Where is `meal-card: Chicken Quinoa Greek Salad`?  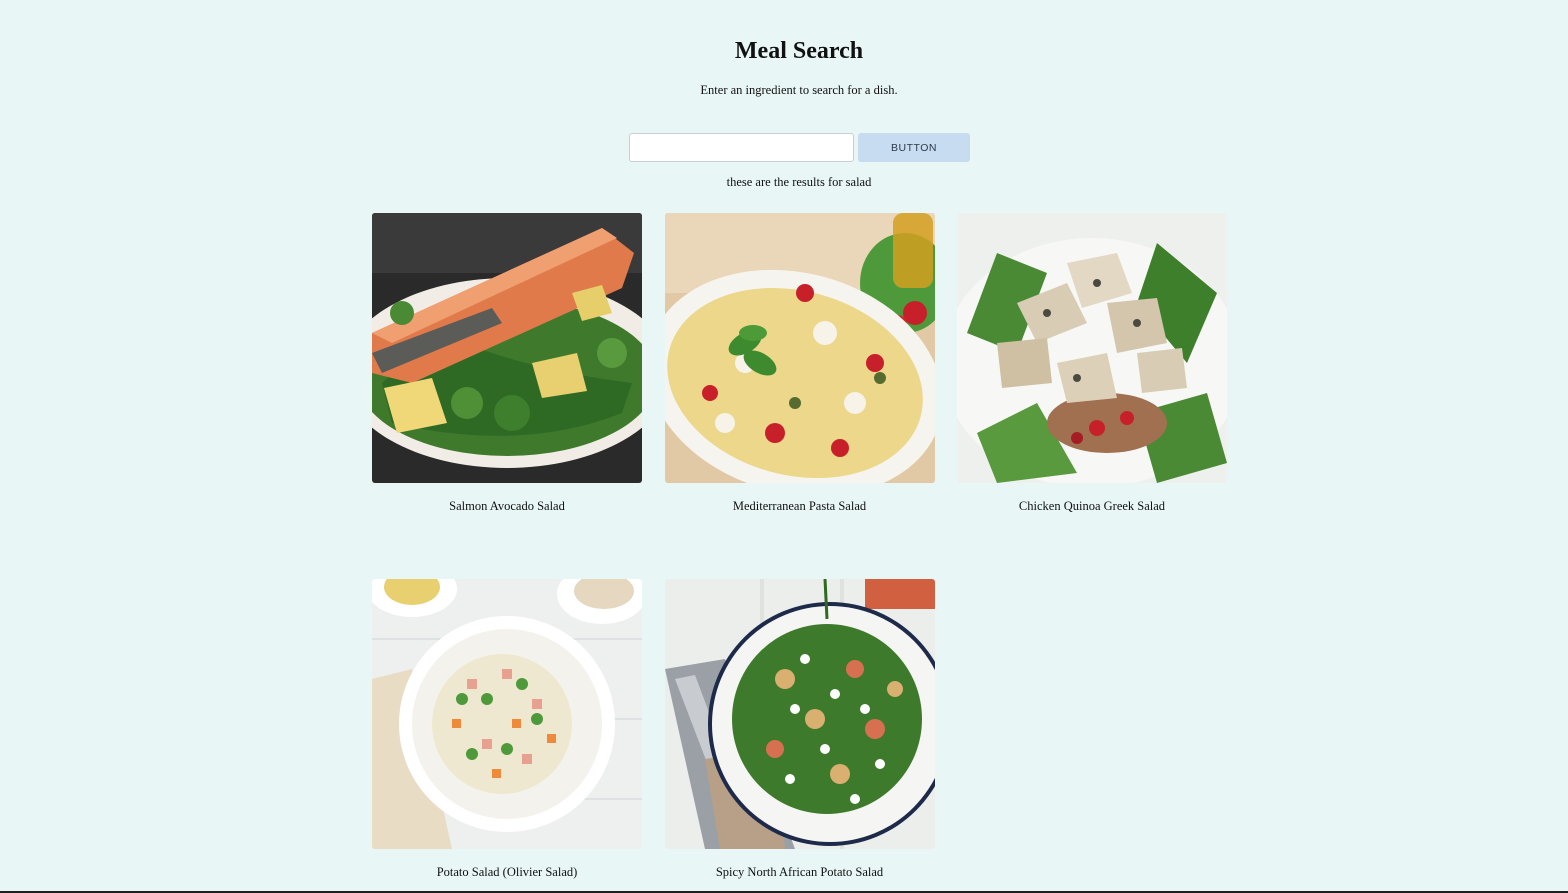
meal-card: Chicken Quinoa Greek Salad is located at coordinates (1092, 363).